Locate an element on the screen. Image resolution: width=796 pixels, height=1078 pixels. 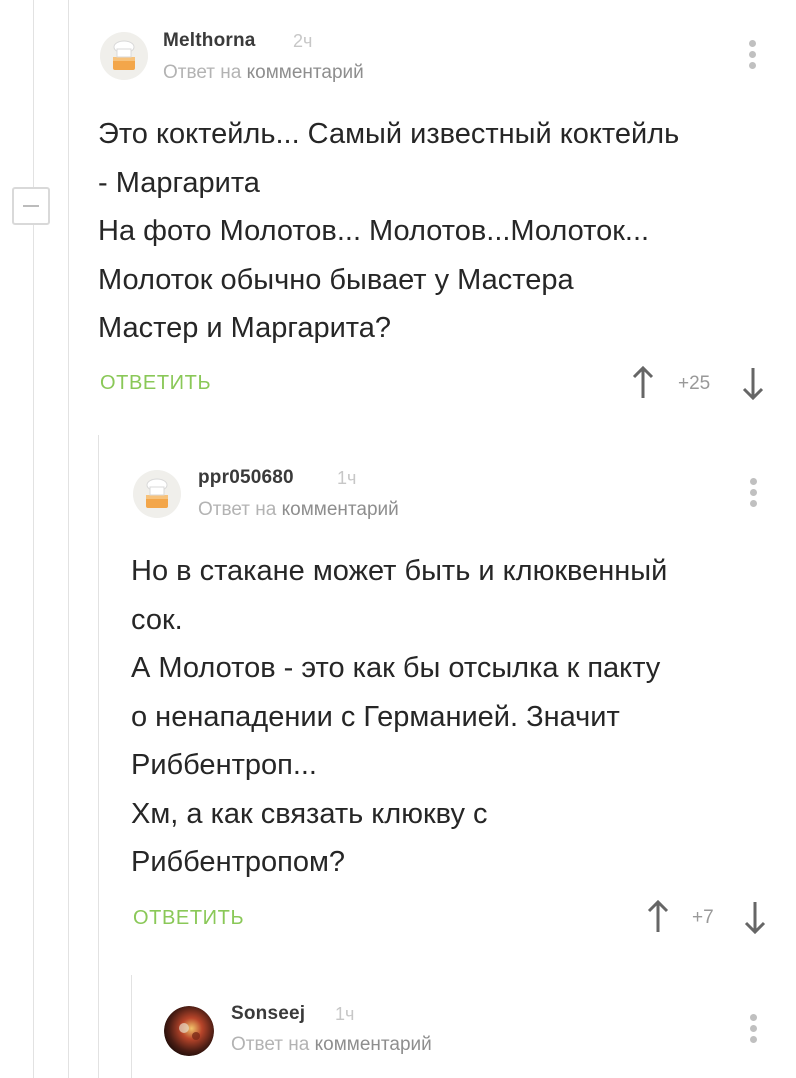
reply-to-prefix: Ответ на is located at coordinates (270, 1044).